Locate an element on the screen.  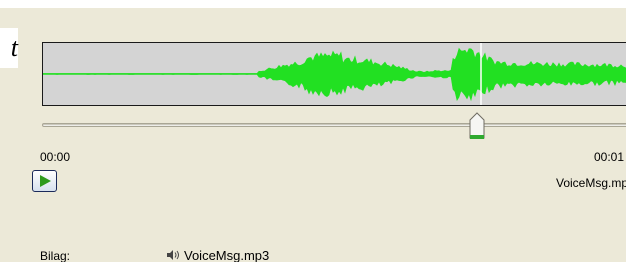
play-icon is located at coordinates (45, 181).